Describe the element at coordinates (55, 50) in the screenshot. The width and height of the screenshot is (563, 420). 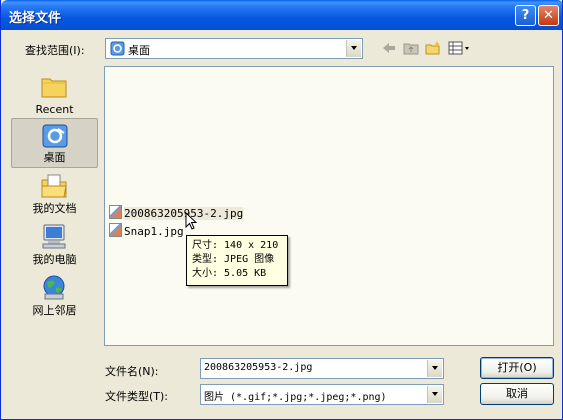
I see `lookin-label: 查找范围(I):` at that location.